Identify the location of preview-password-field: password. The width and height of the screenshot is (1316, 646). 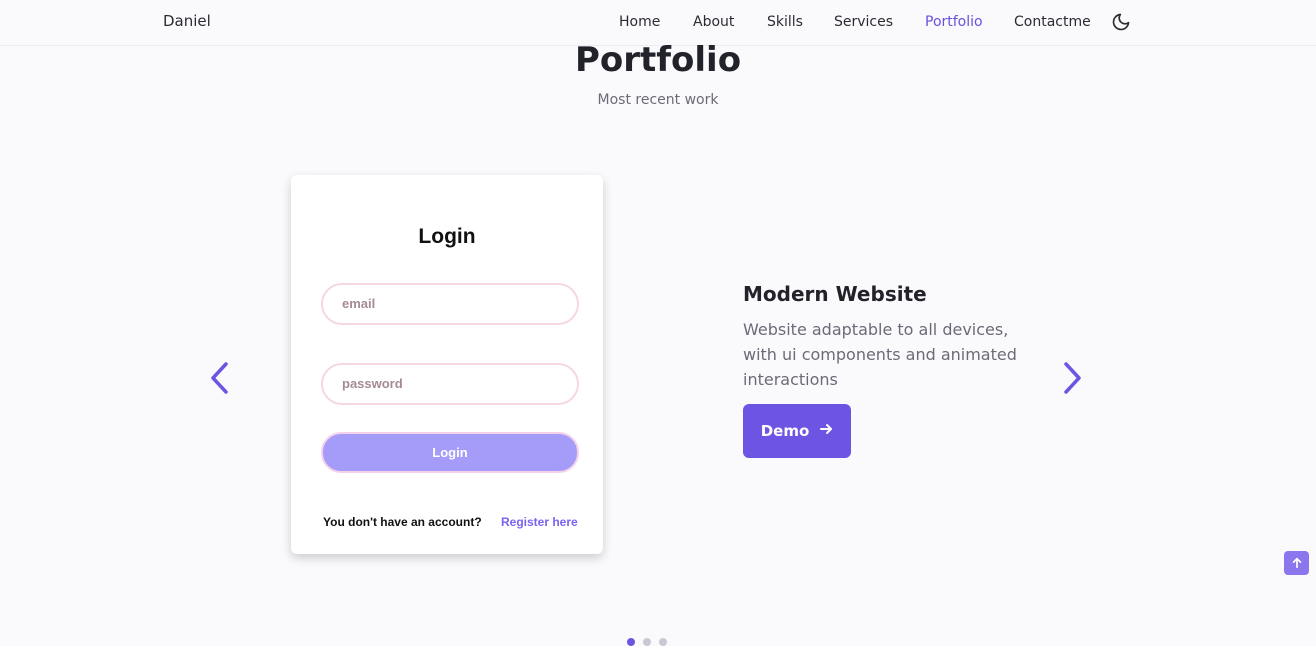
(450, 384).